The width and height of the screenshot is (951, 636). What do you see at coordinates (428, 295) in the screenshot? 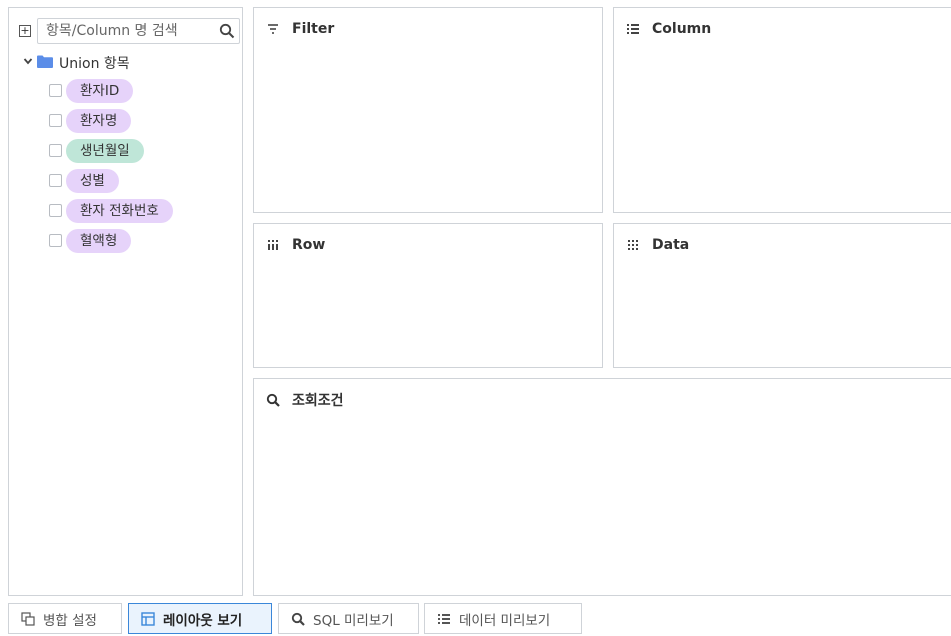
I see `row-zone: Row` at bounding box center [428, 295].